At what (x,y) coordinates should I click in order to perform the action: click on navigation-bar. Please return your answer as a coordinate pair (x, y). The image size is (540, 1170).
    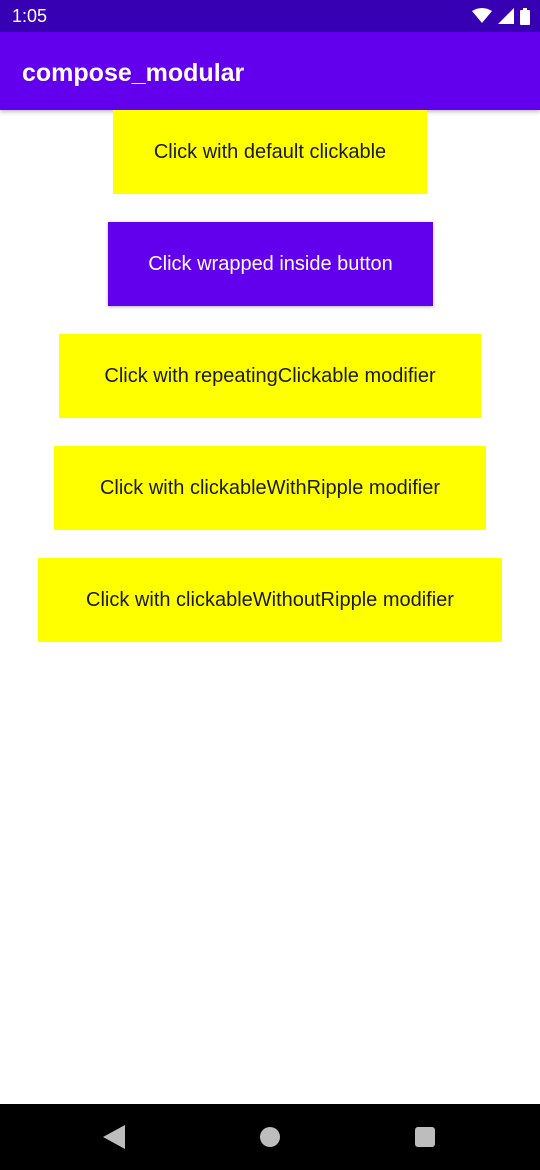
    Looking at the image, I should click on (270, 1137).